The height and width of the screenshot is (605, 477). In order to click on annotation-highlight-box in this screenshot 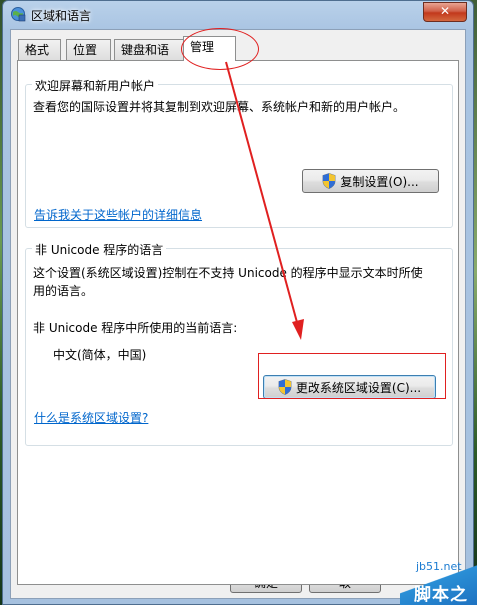, I will do `click(352, 376)`.